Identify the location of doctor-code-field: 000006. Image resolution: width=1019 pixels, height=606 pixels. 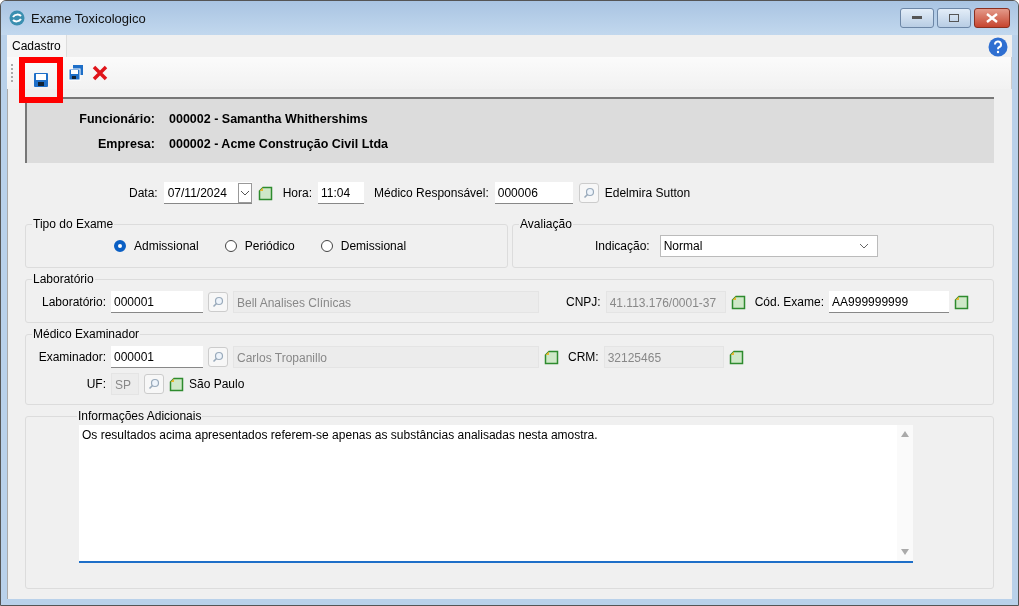
(533, 193).